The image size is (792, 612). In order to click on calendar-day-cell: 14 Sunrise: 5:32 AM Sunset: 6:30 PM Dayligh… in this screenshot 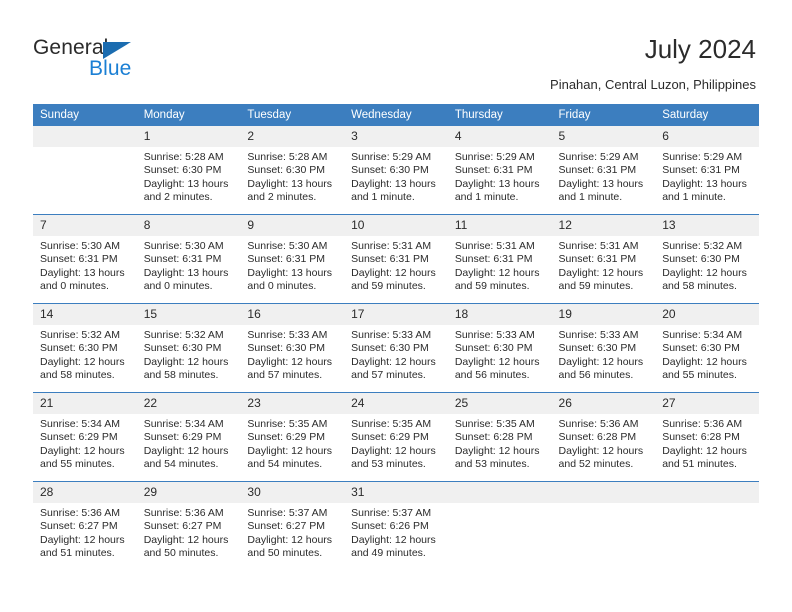, I will do `click(85, 348)`.